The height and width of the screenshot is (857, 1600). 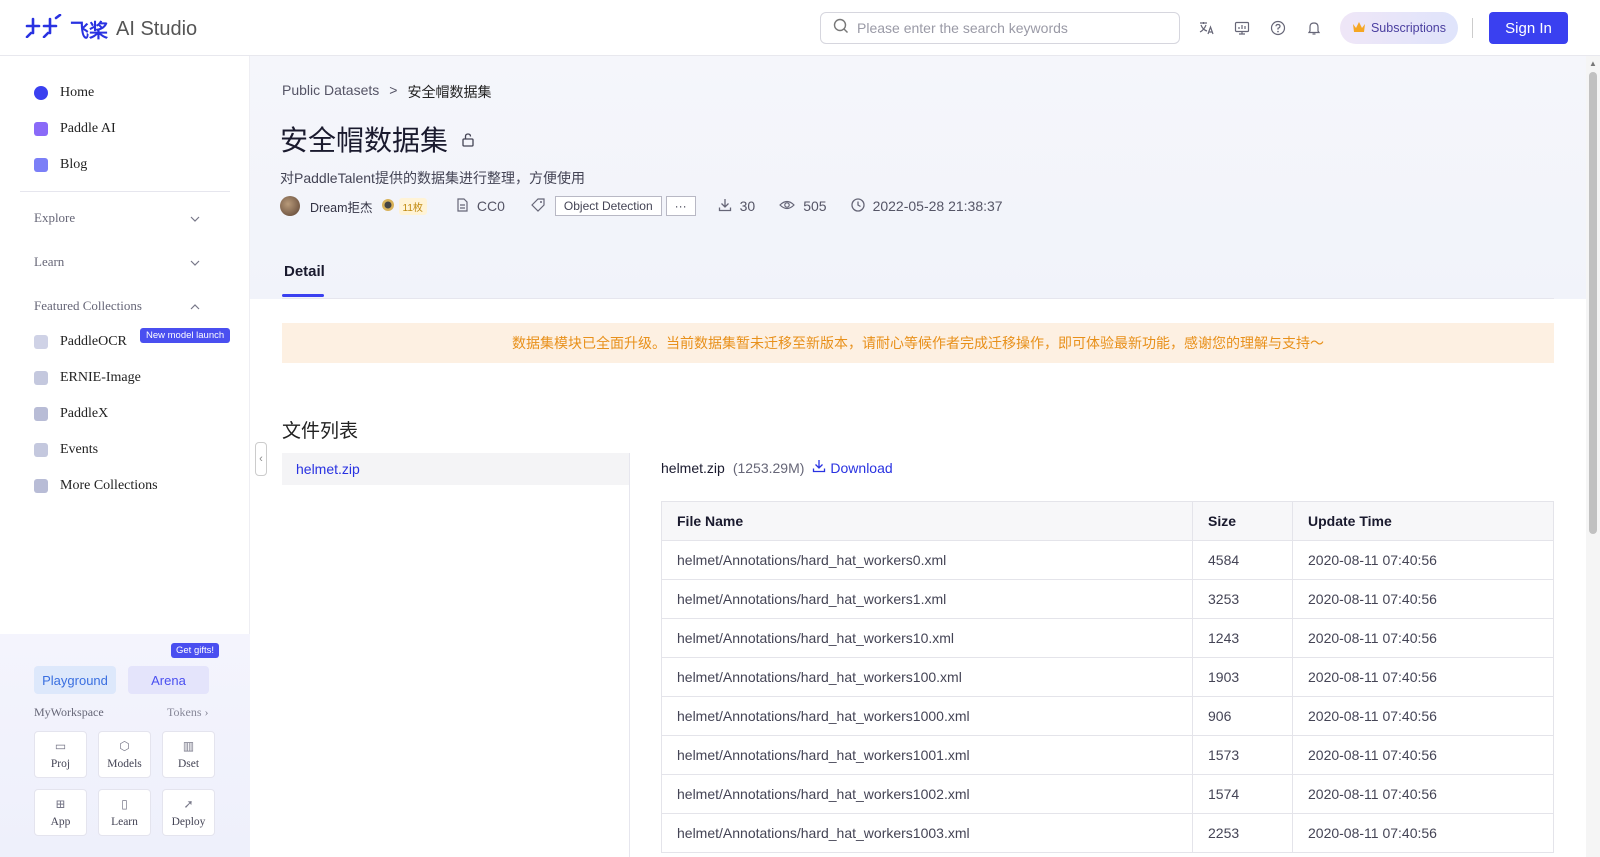 I want to click on search-box, so click(x=1000, y=28).